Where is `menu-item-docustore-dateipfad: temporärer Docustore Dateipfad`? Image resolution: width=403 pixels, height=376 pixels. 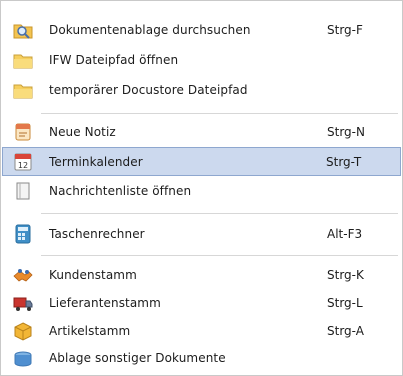 menu-item-docustore-dateipfad: temporärer Docustore Dateipfad is located at coordinates (201, 90).